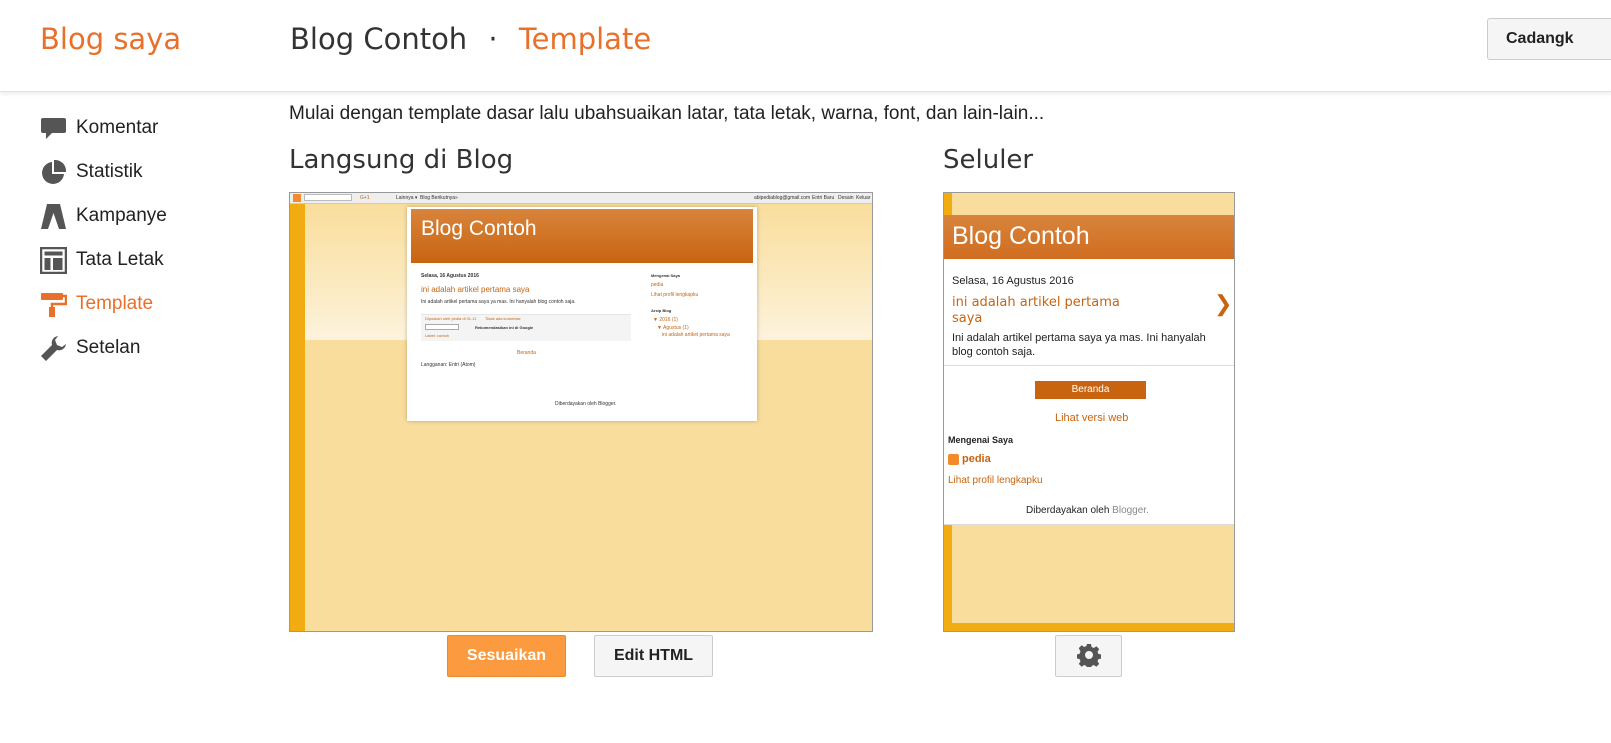 Image resolution: width=1611 pixels, height=743 pixels. I want to click on customize-button: Sesuaikan, so click(506, 656).